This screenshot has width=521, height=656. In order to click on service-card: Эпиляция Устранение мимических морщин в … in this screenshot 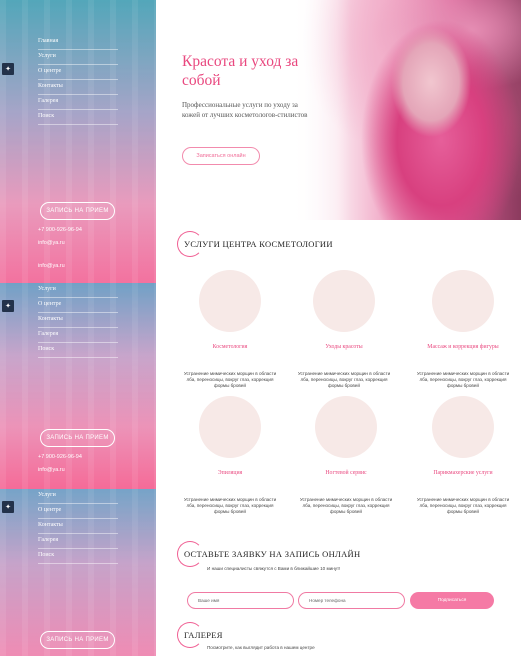, I will do `click(230, 455)`.